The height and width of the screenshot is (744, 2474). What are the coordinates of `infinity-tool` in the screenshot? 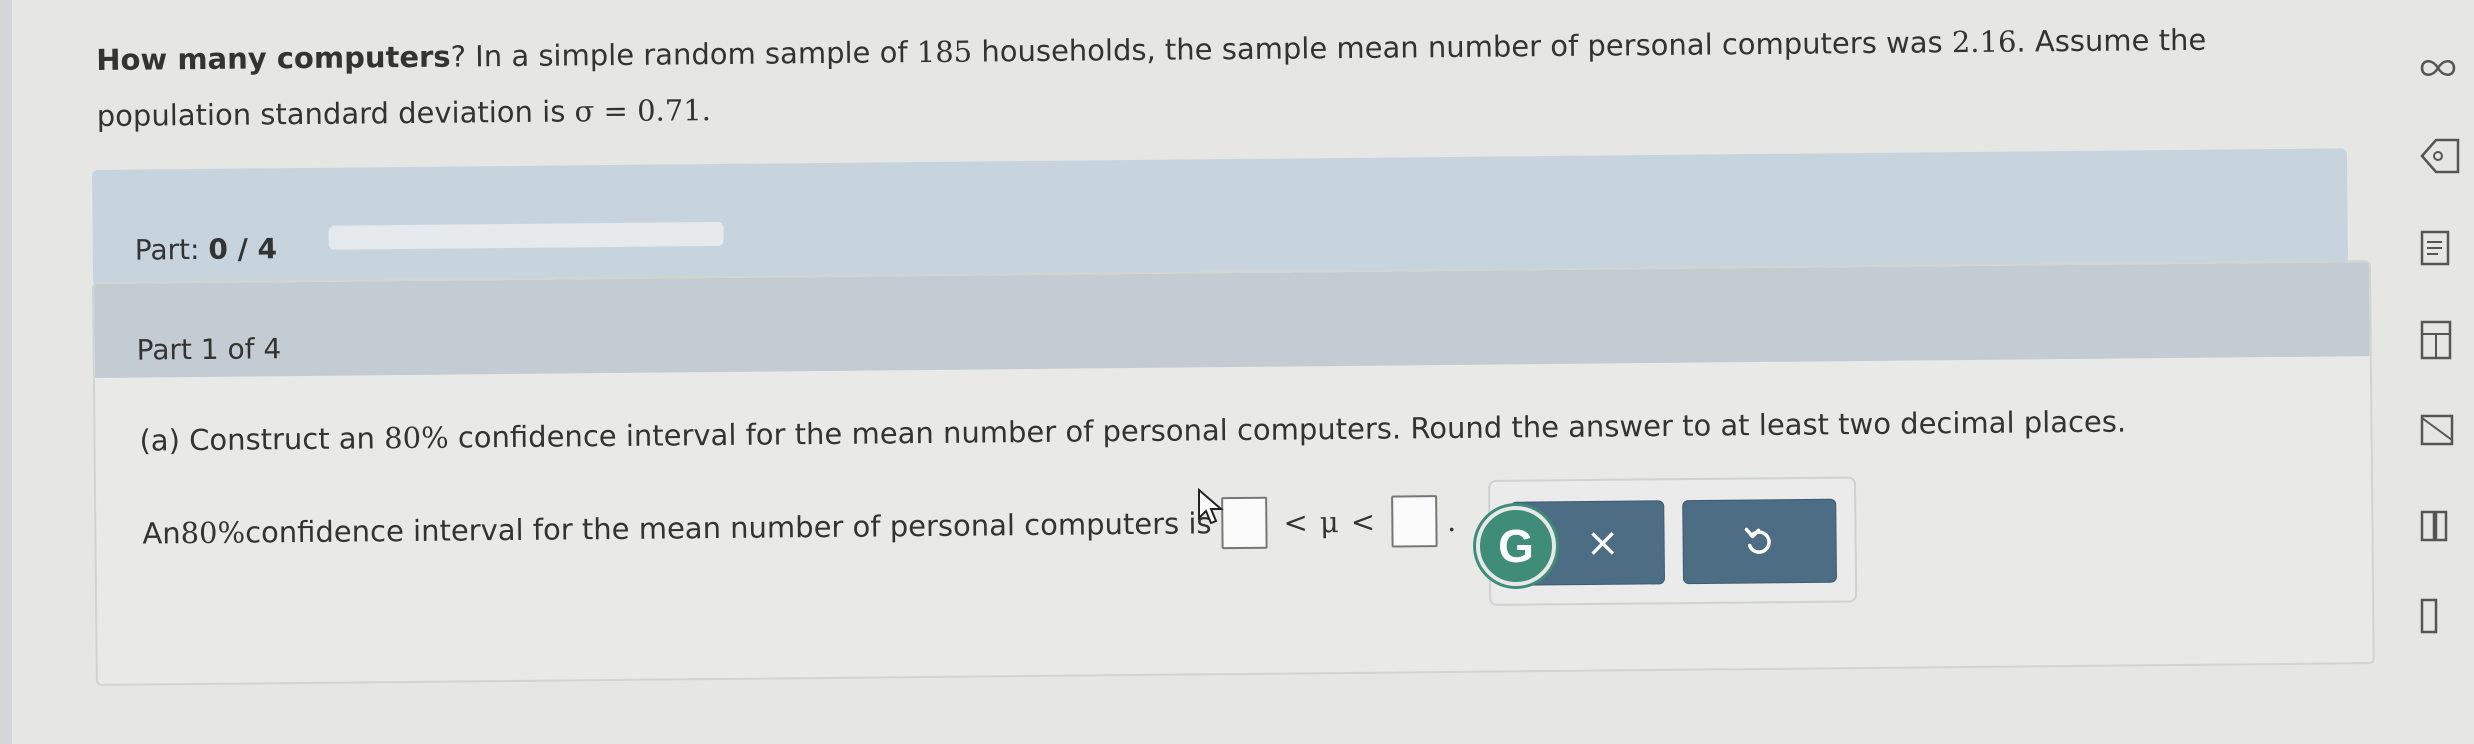 It's located at (2446, 68).